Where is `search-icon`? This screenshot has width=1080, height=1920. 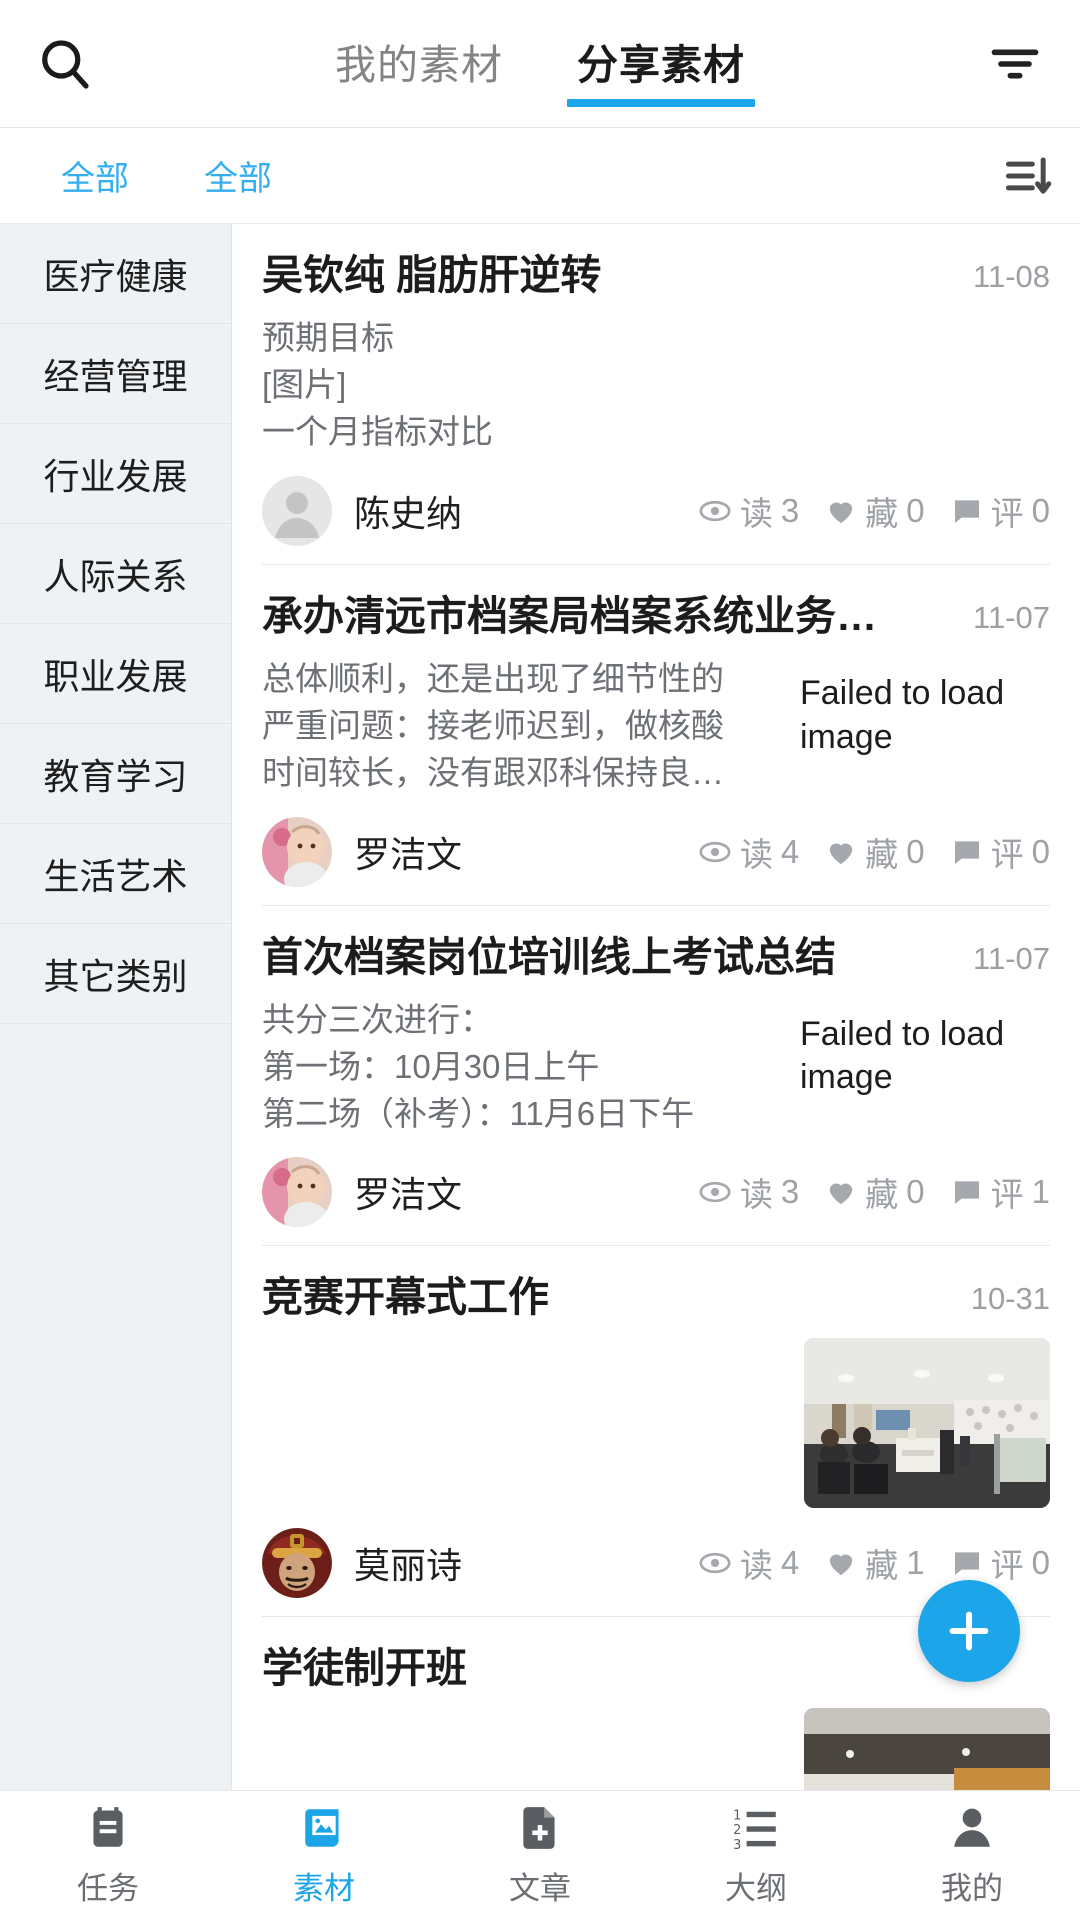 search-icon is located at coordinates (65, 64).